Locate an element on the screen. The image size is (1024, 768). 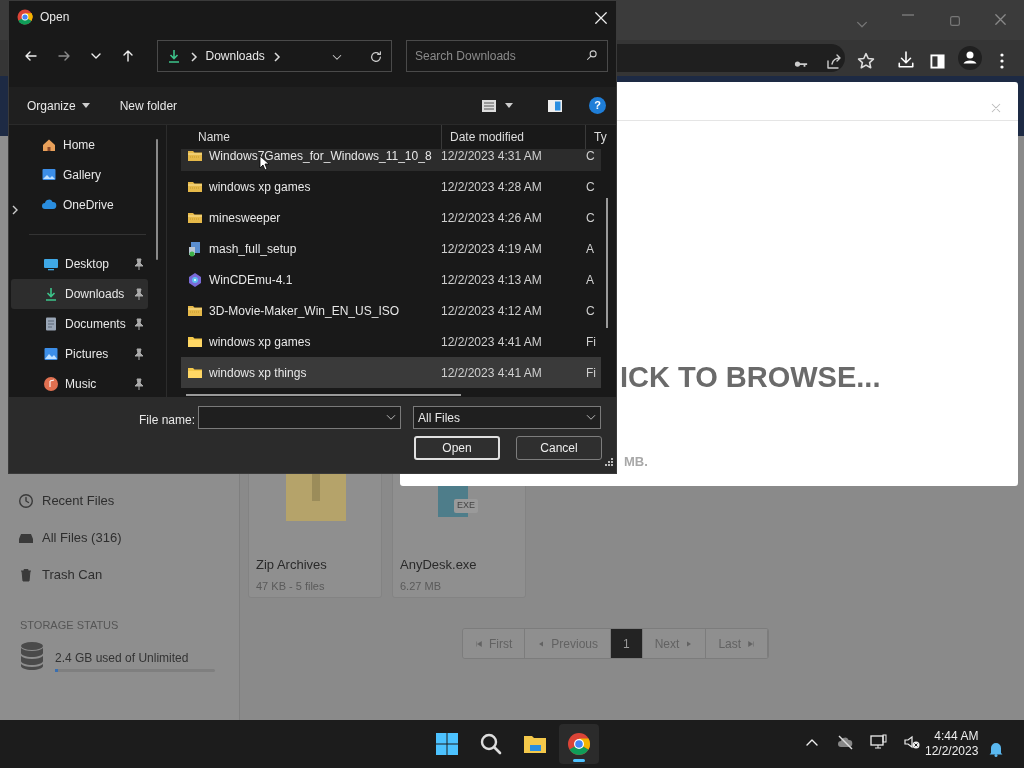
section-heading: STORAGE STATUS is located at coordinates (69, 625).